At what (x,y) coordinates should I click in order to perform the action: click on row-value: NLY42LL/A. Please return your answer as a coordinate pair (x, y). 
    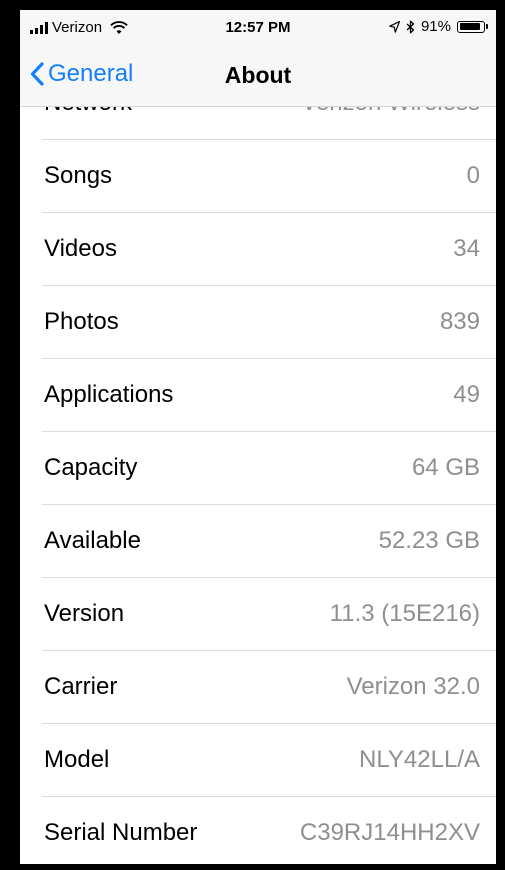
    Looking at the image, I should click on (419, 759).